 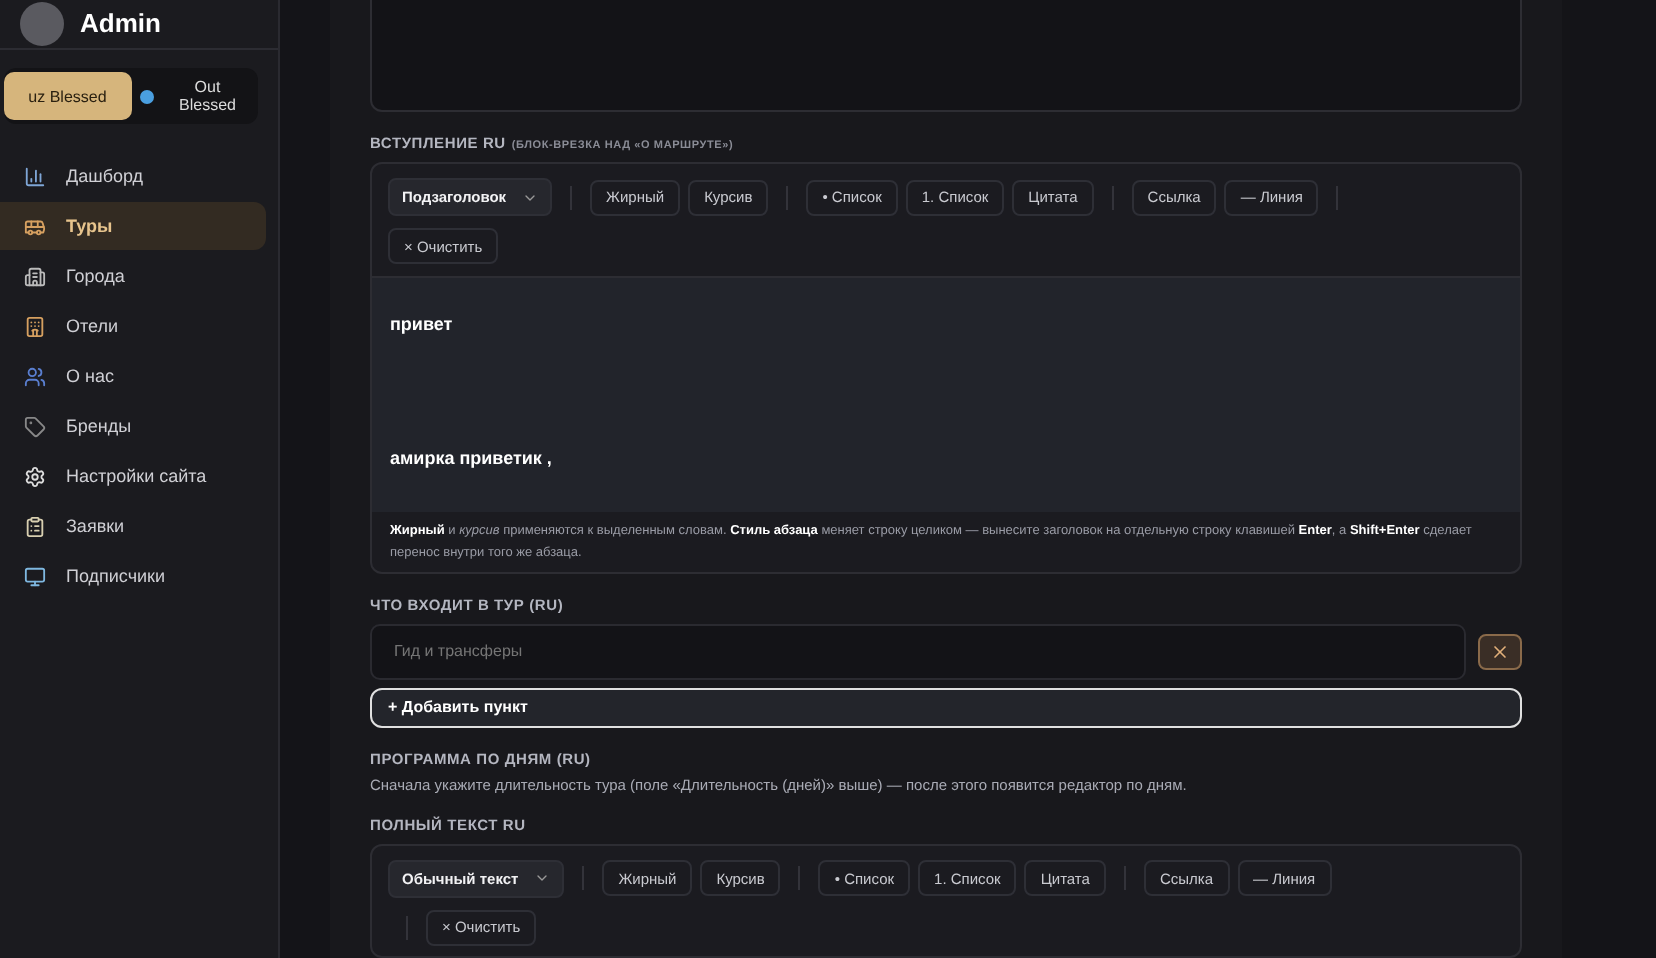 What do you see at coordinates (35, 426) in the screenshot?
I see `tag-icon` at bounding box center [35, 426].